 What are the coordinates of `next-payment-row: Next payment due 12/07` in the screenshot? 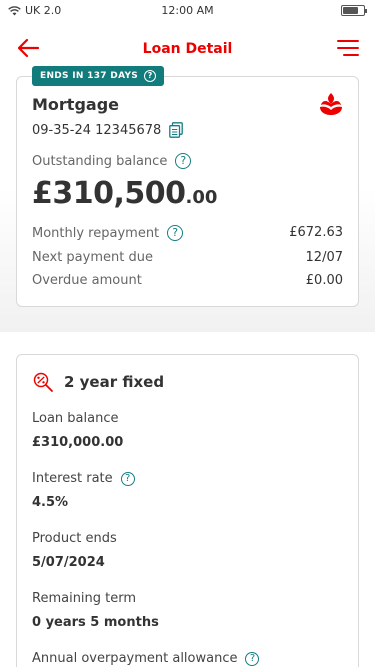 It's located at (187, 257).